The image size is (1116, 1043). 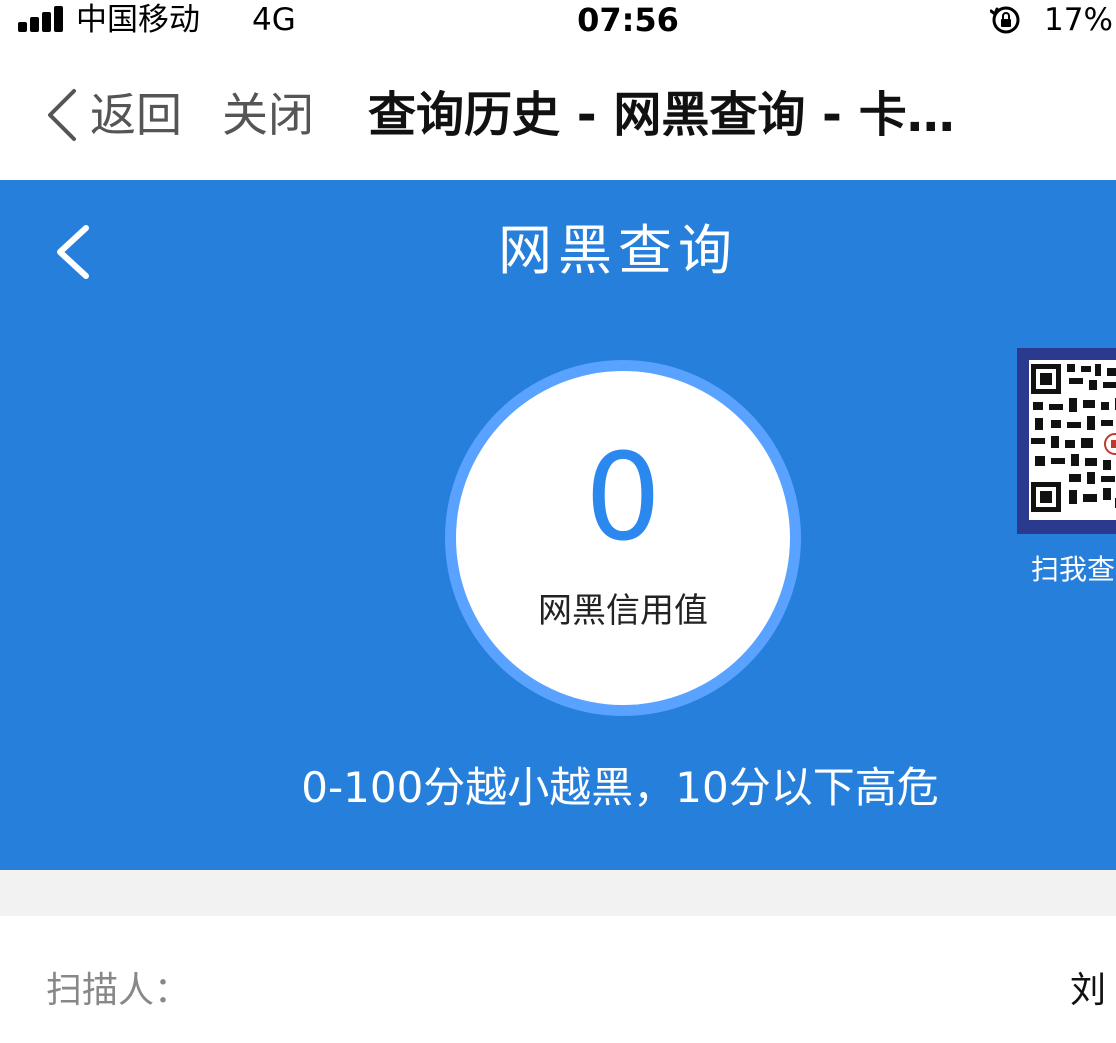 What do you see at coordinates (42, 19) in the screenshot?
I see `signal-icon` at bounding box center [42, 19].